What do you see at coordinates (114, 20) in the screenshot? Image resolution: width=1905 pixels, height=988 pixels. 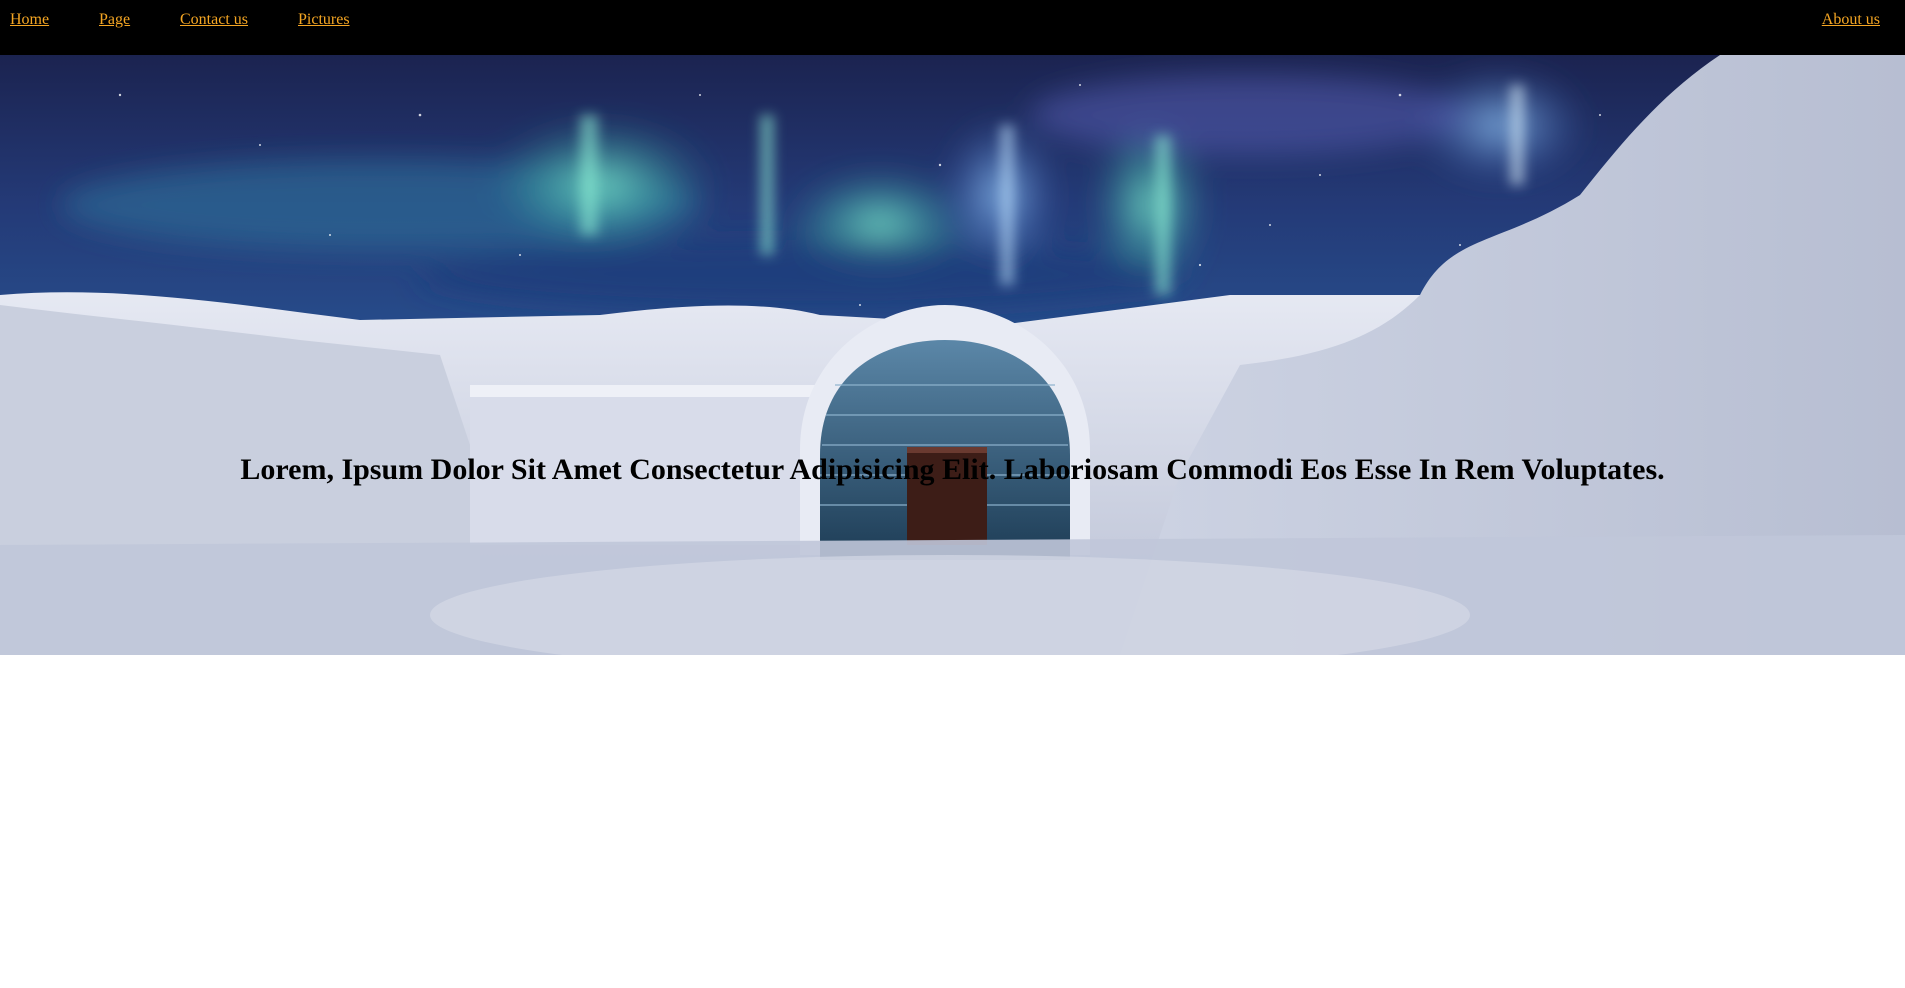 I see `nav-link-page: Page` at bounding box center [114, 20].